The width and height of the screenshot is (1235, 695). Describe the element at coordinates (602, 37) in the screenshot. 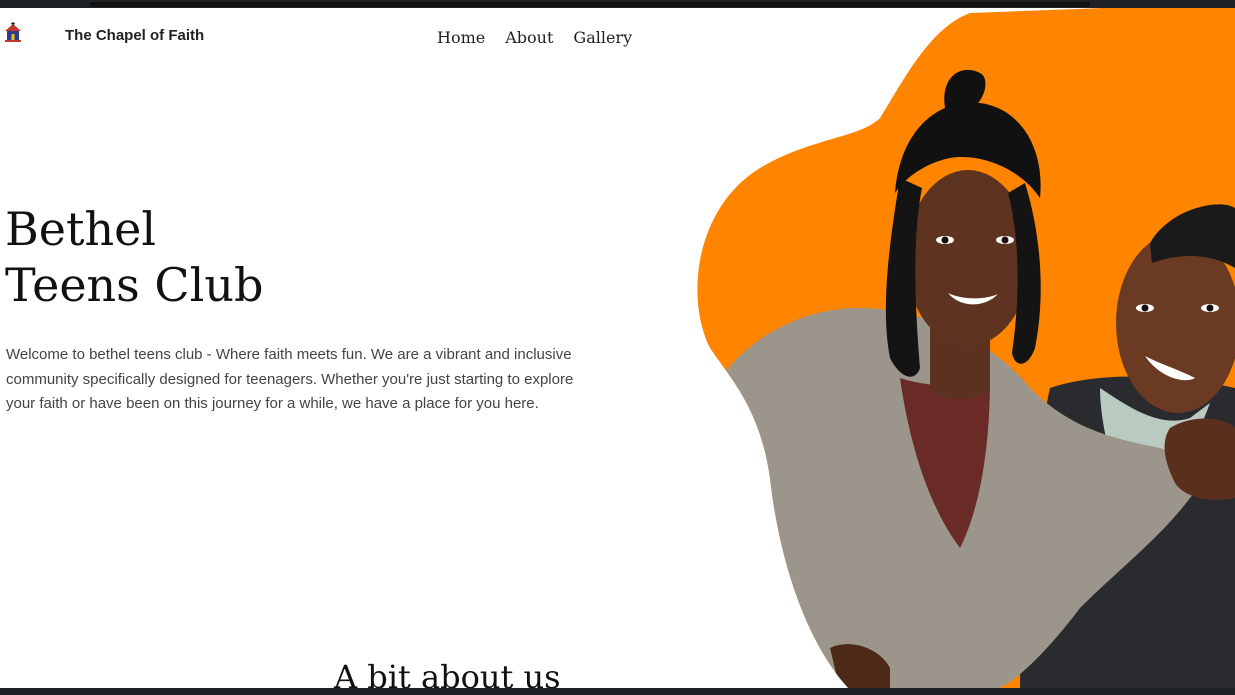

I see `nav-gallery-link: Gallery` at that location.